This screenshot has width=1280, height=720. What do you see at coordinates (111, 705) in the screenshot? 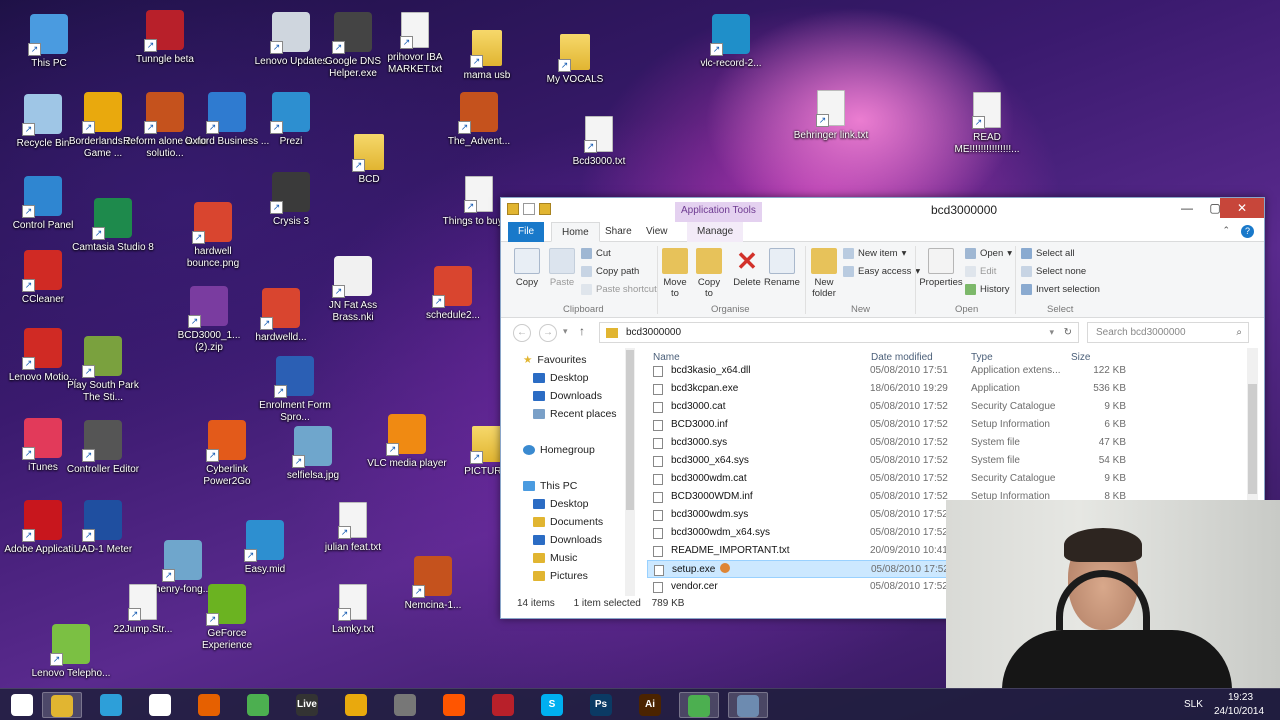
I see `taskbar-store` at bounding box center [111, 705].